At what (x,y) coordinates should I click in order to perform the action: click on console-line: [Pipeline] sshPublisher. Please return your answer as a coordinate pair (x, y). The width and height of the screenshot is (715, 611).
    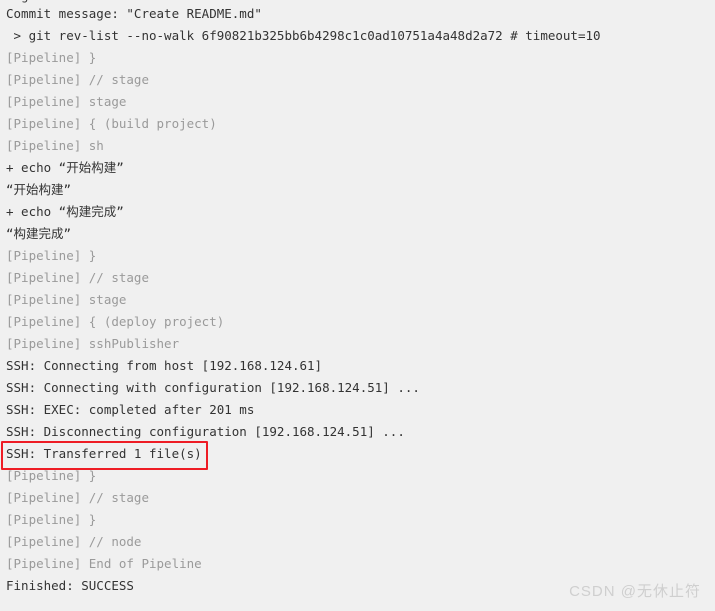
    Looking at the image, I should click on (93, 343).